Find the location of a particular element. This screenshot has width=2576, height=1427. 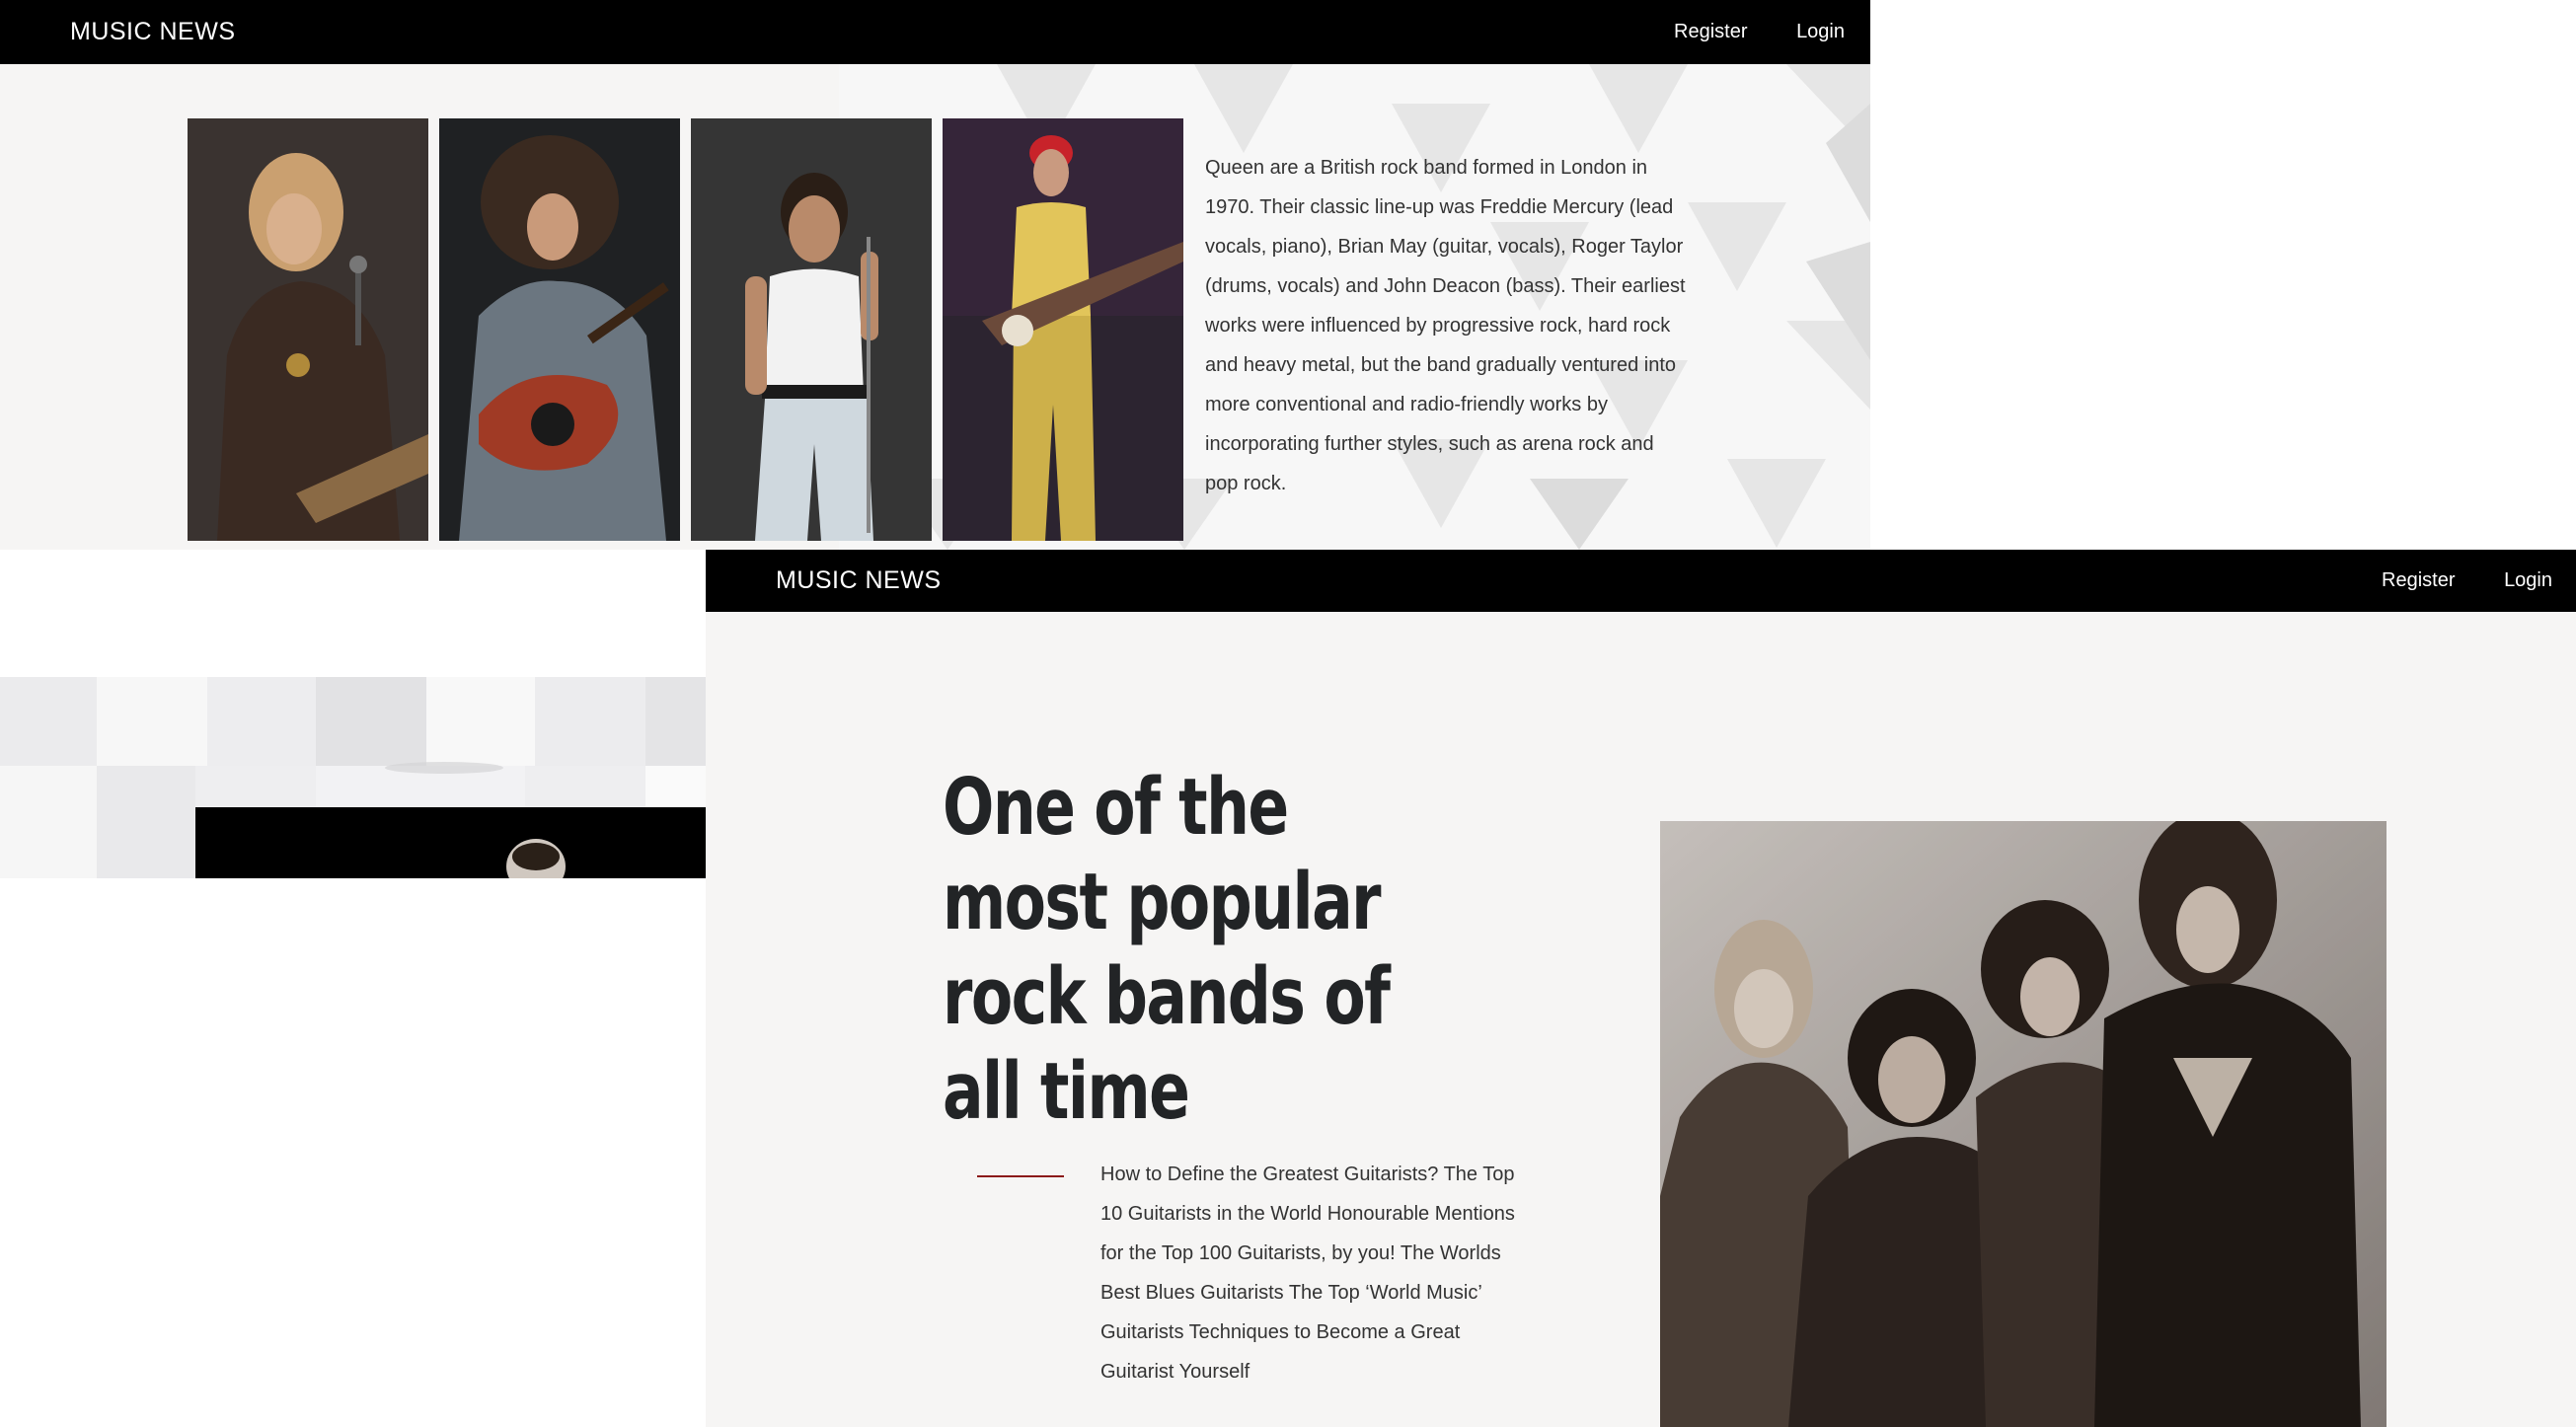

member-photo-freddie-mercury is located at coordinates (811, 329).